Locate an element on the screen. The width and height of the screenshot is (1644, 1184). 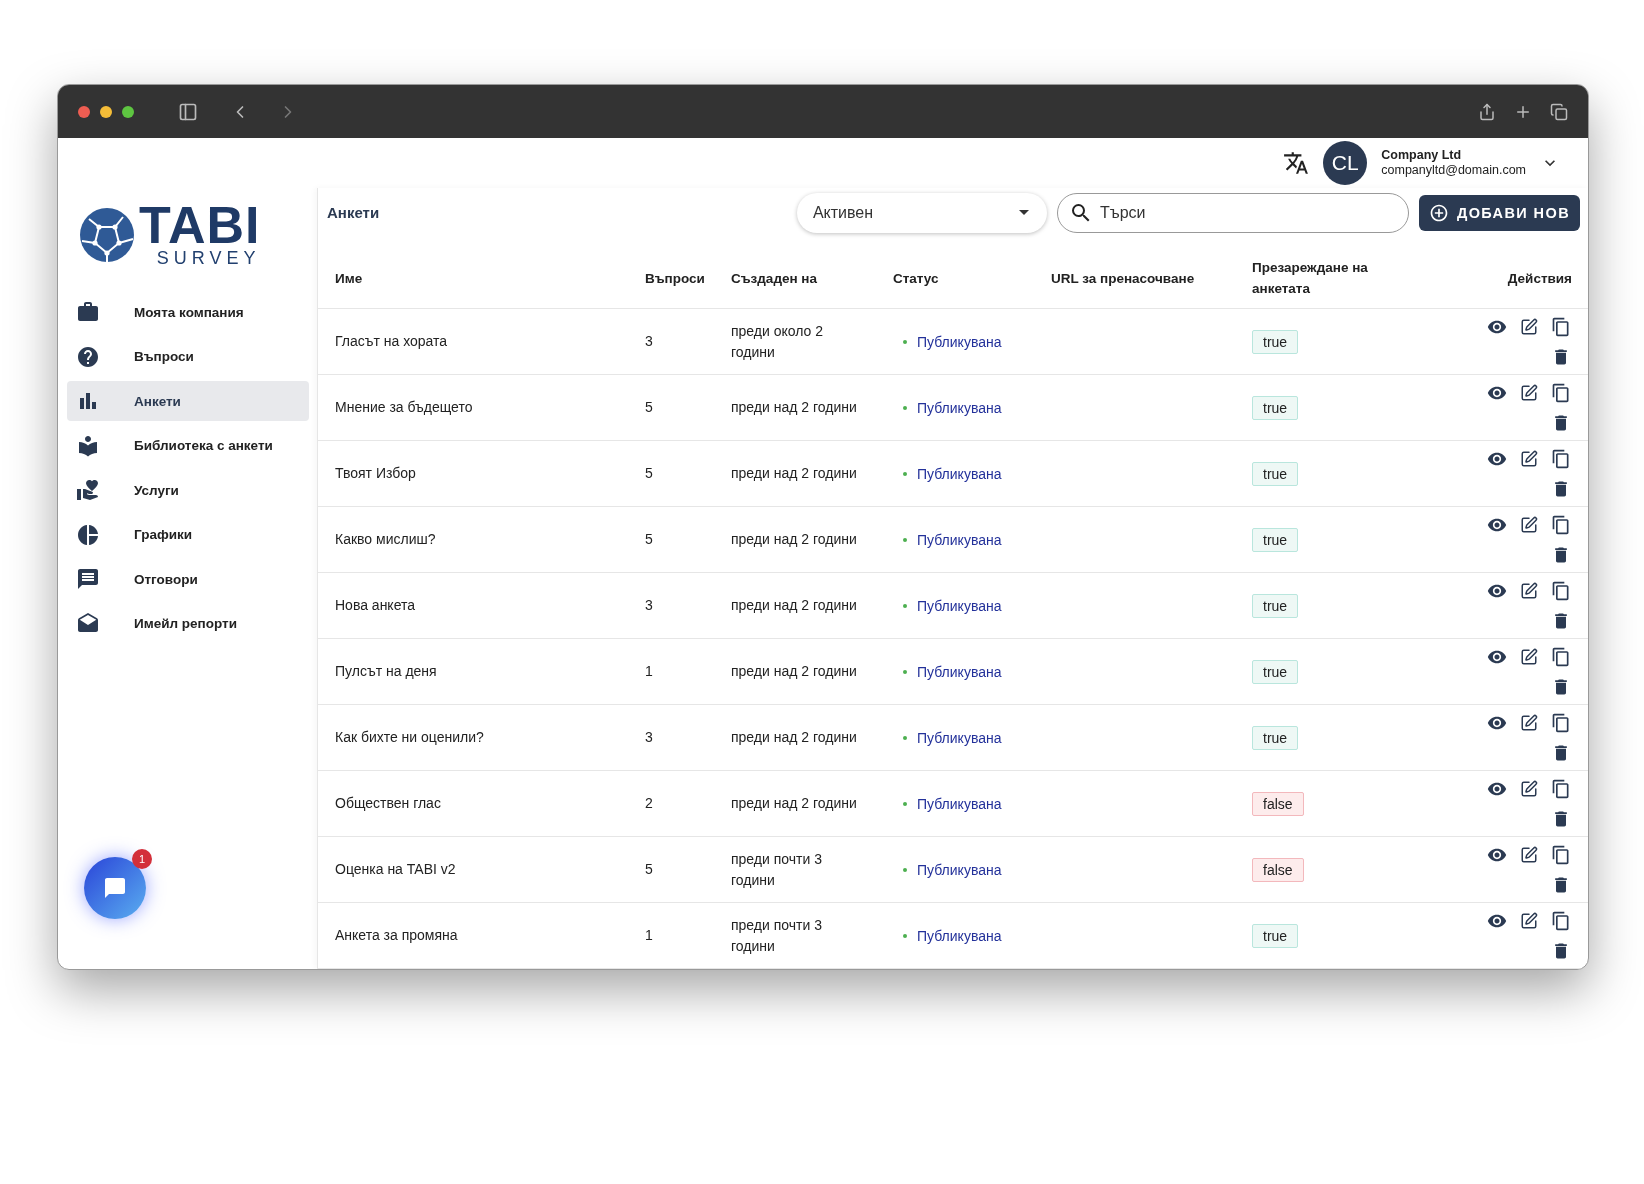
logo-title: TABI is located at coordinates (200, 225).